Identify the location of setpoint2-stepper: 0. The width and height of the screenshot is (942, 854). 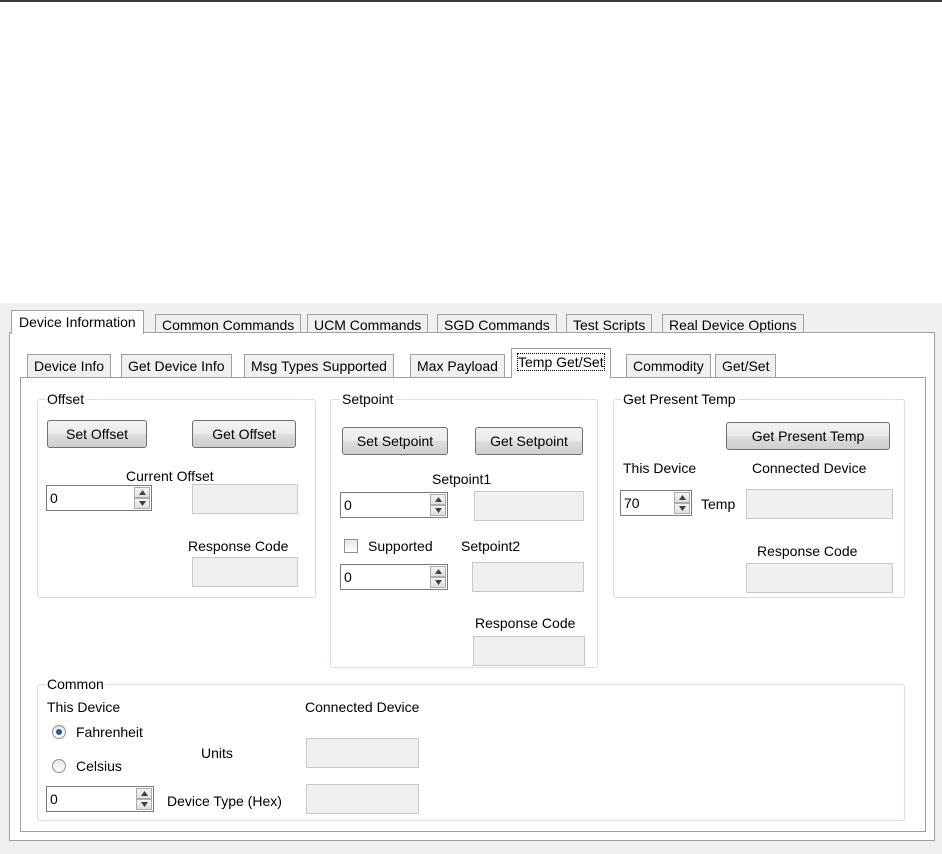
(394, 577).